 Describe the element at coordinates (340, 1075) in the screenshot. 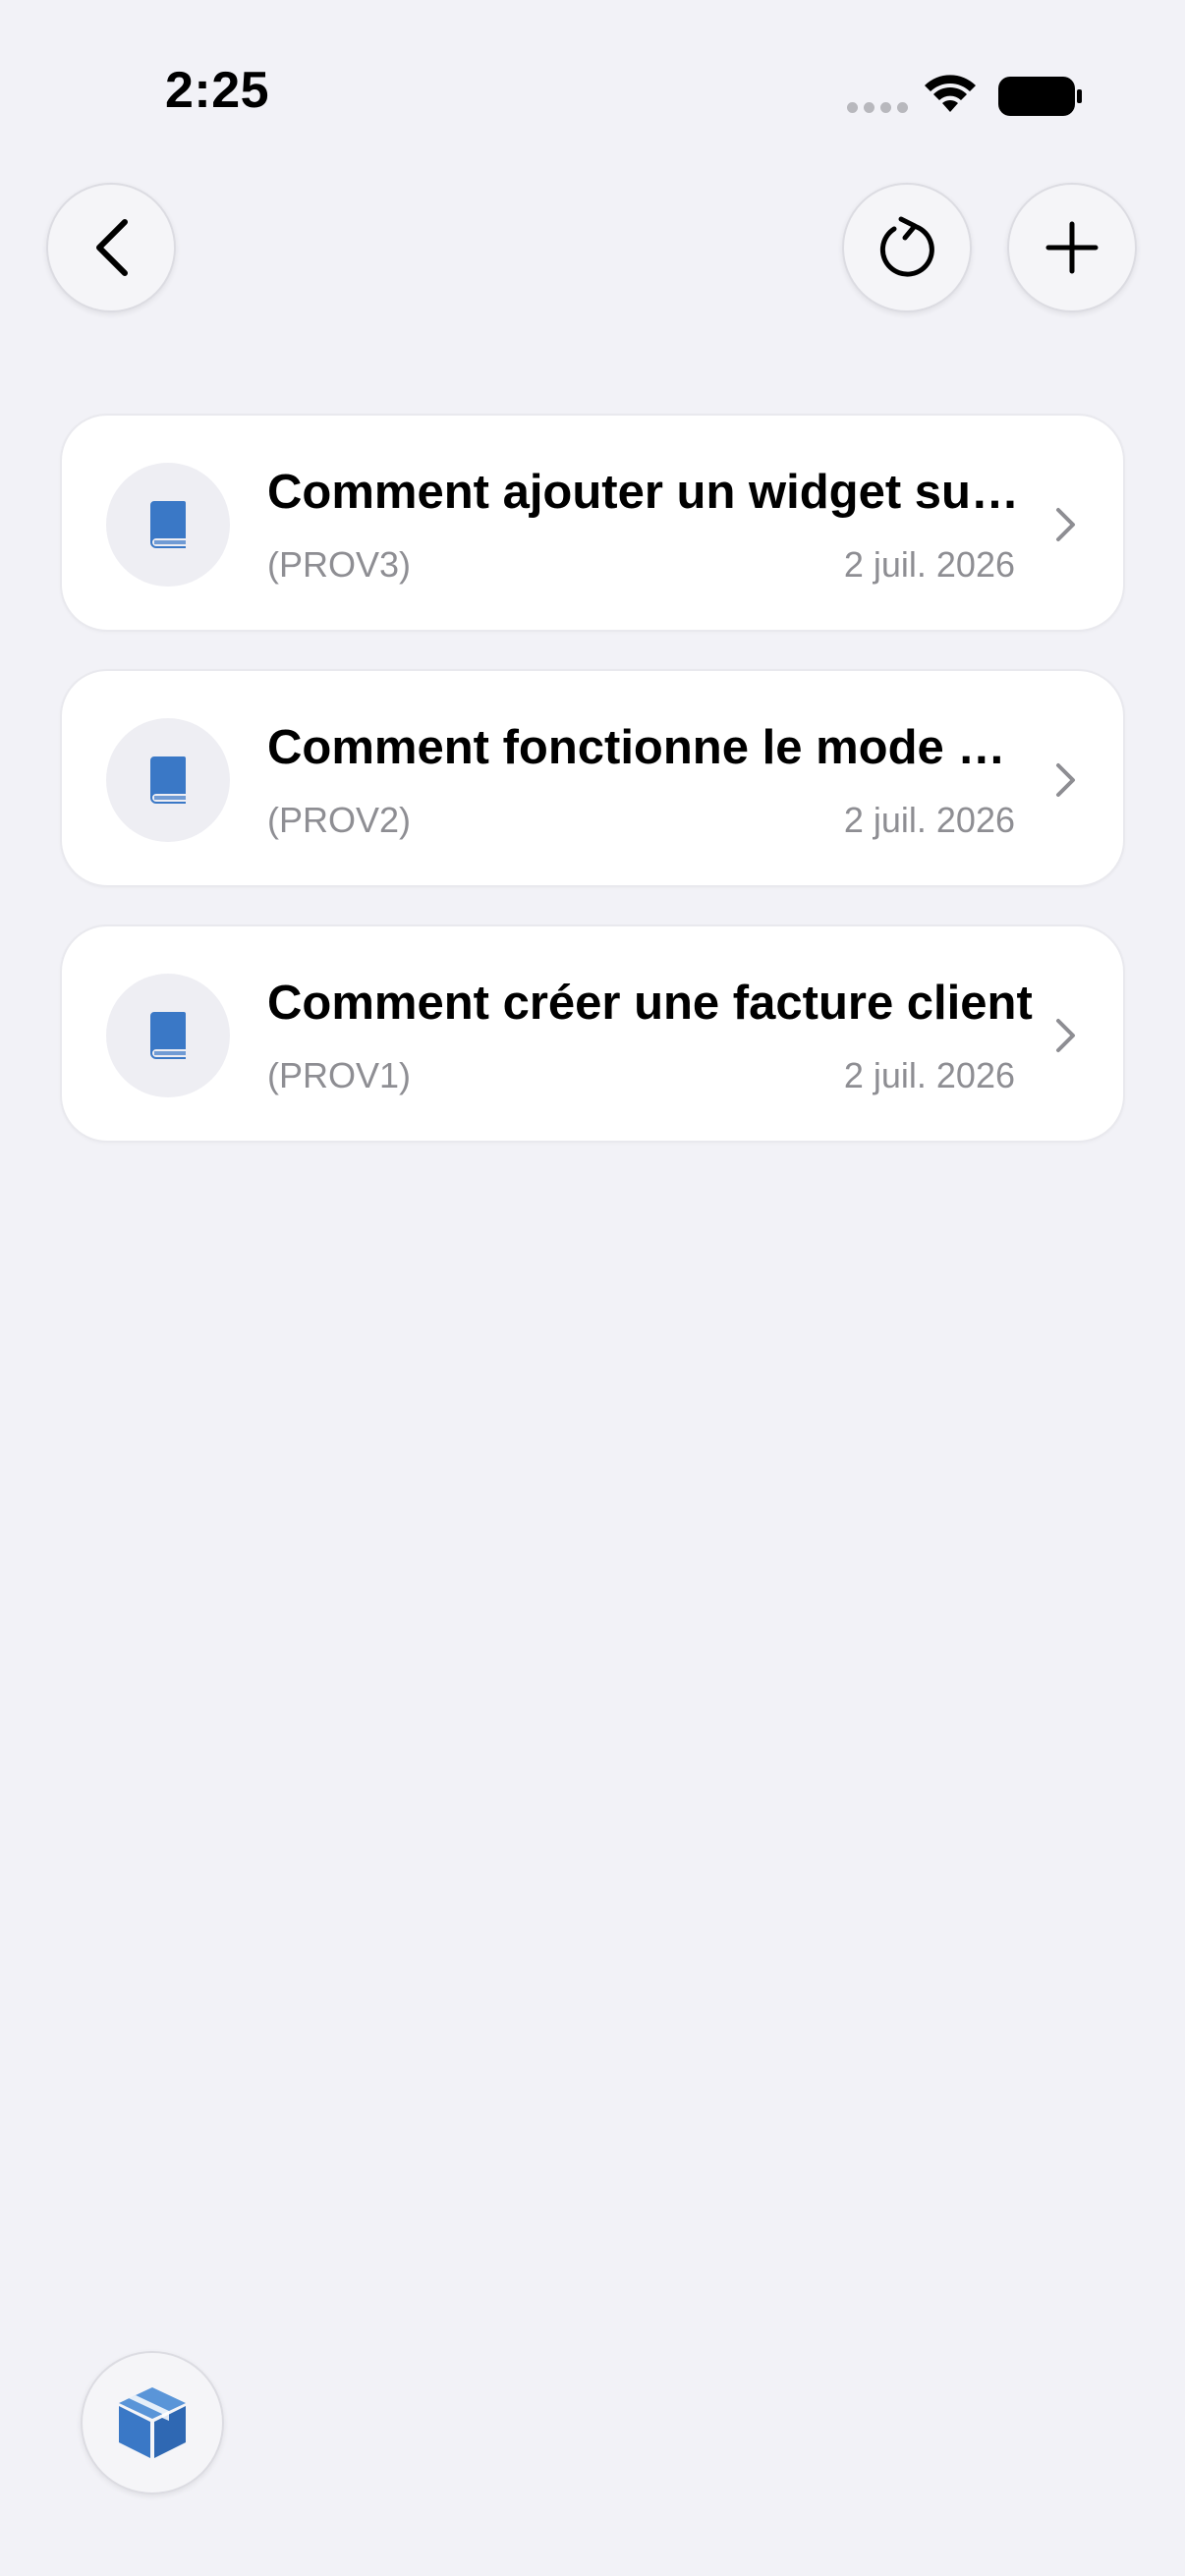

I see `item-code: (PROV1)` at that location.